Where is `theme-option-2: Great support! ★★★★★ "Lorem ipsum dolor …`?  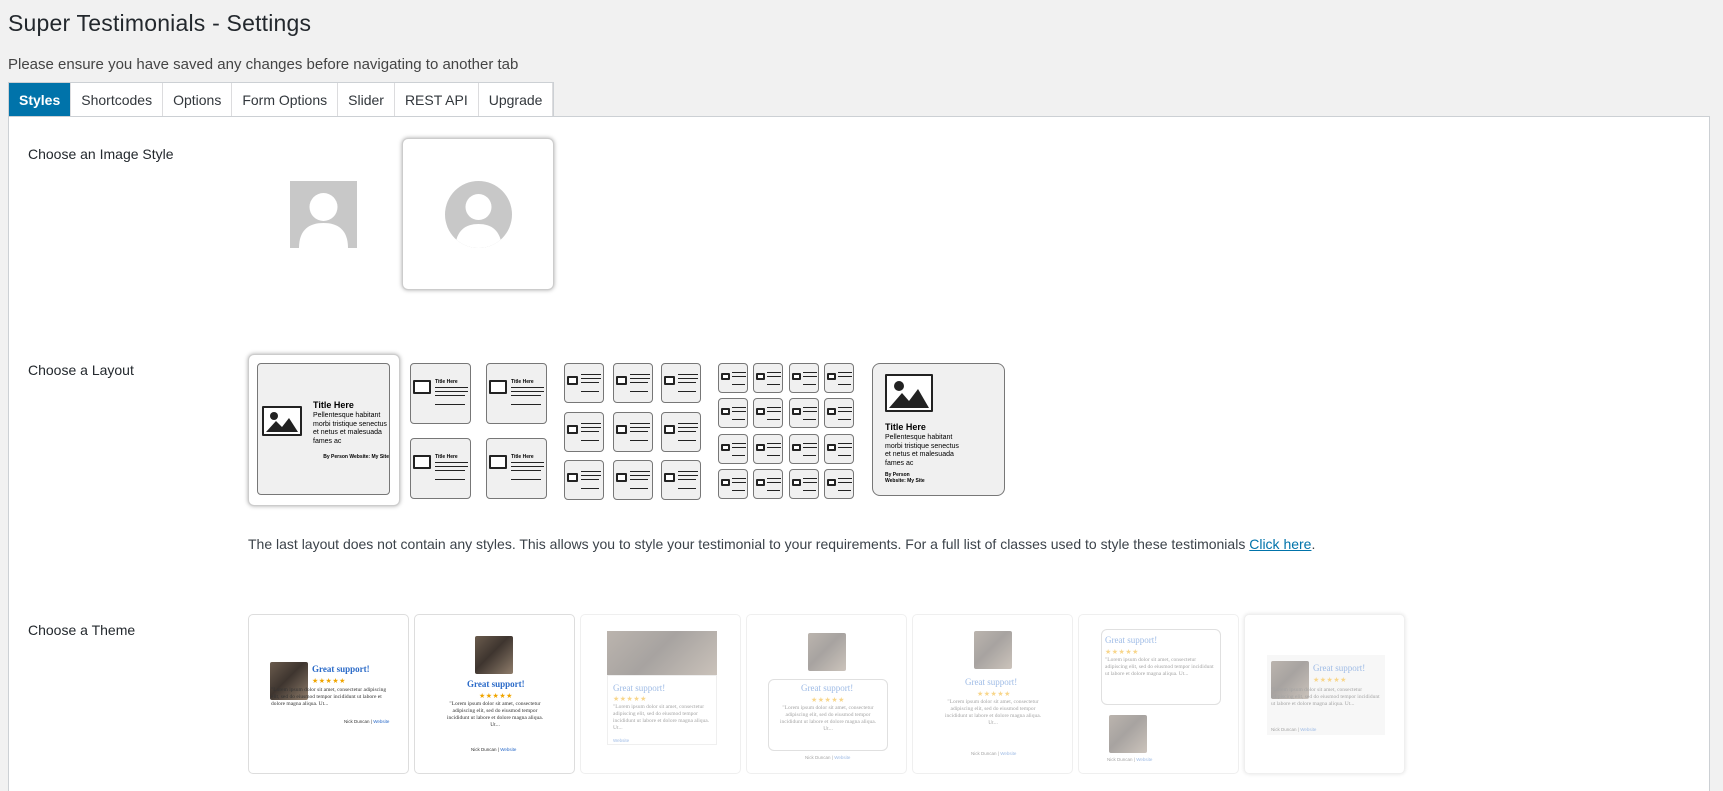
theme-option-2: Great support! ★★★★★ "Lorem ipsum dolor … is located at coordinates (494, 694).